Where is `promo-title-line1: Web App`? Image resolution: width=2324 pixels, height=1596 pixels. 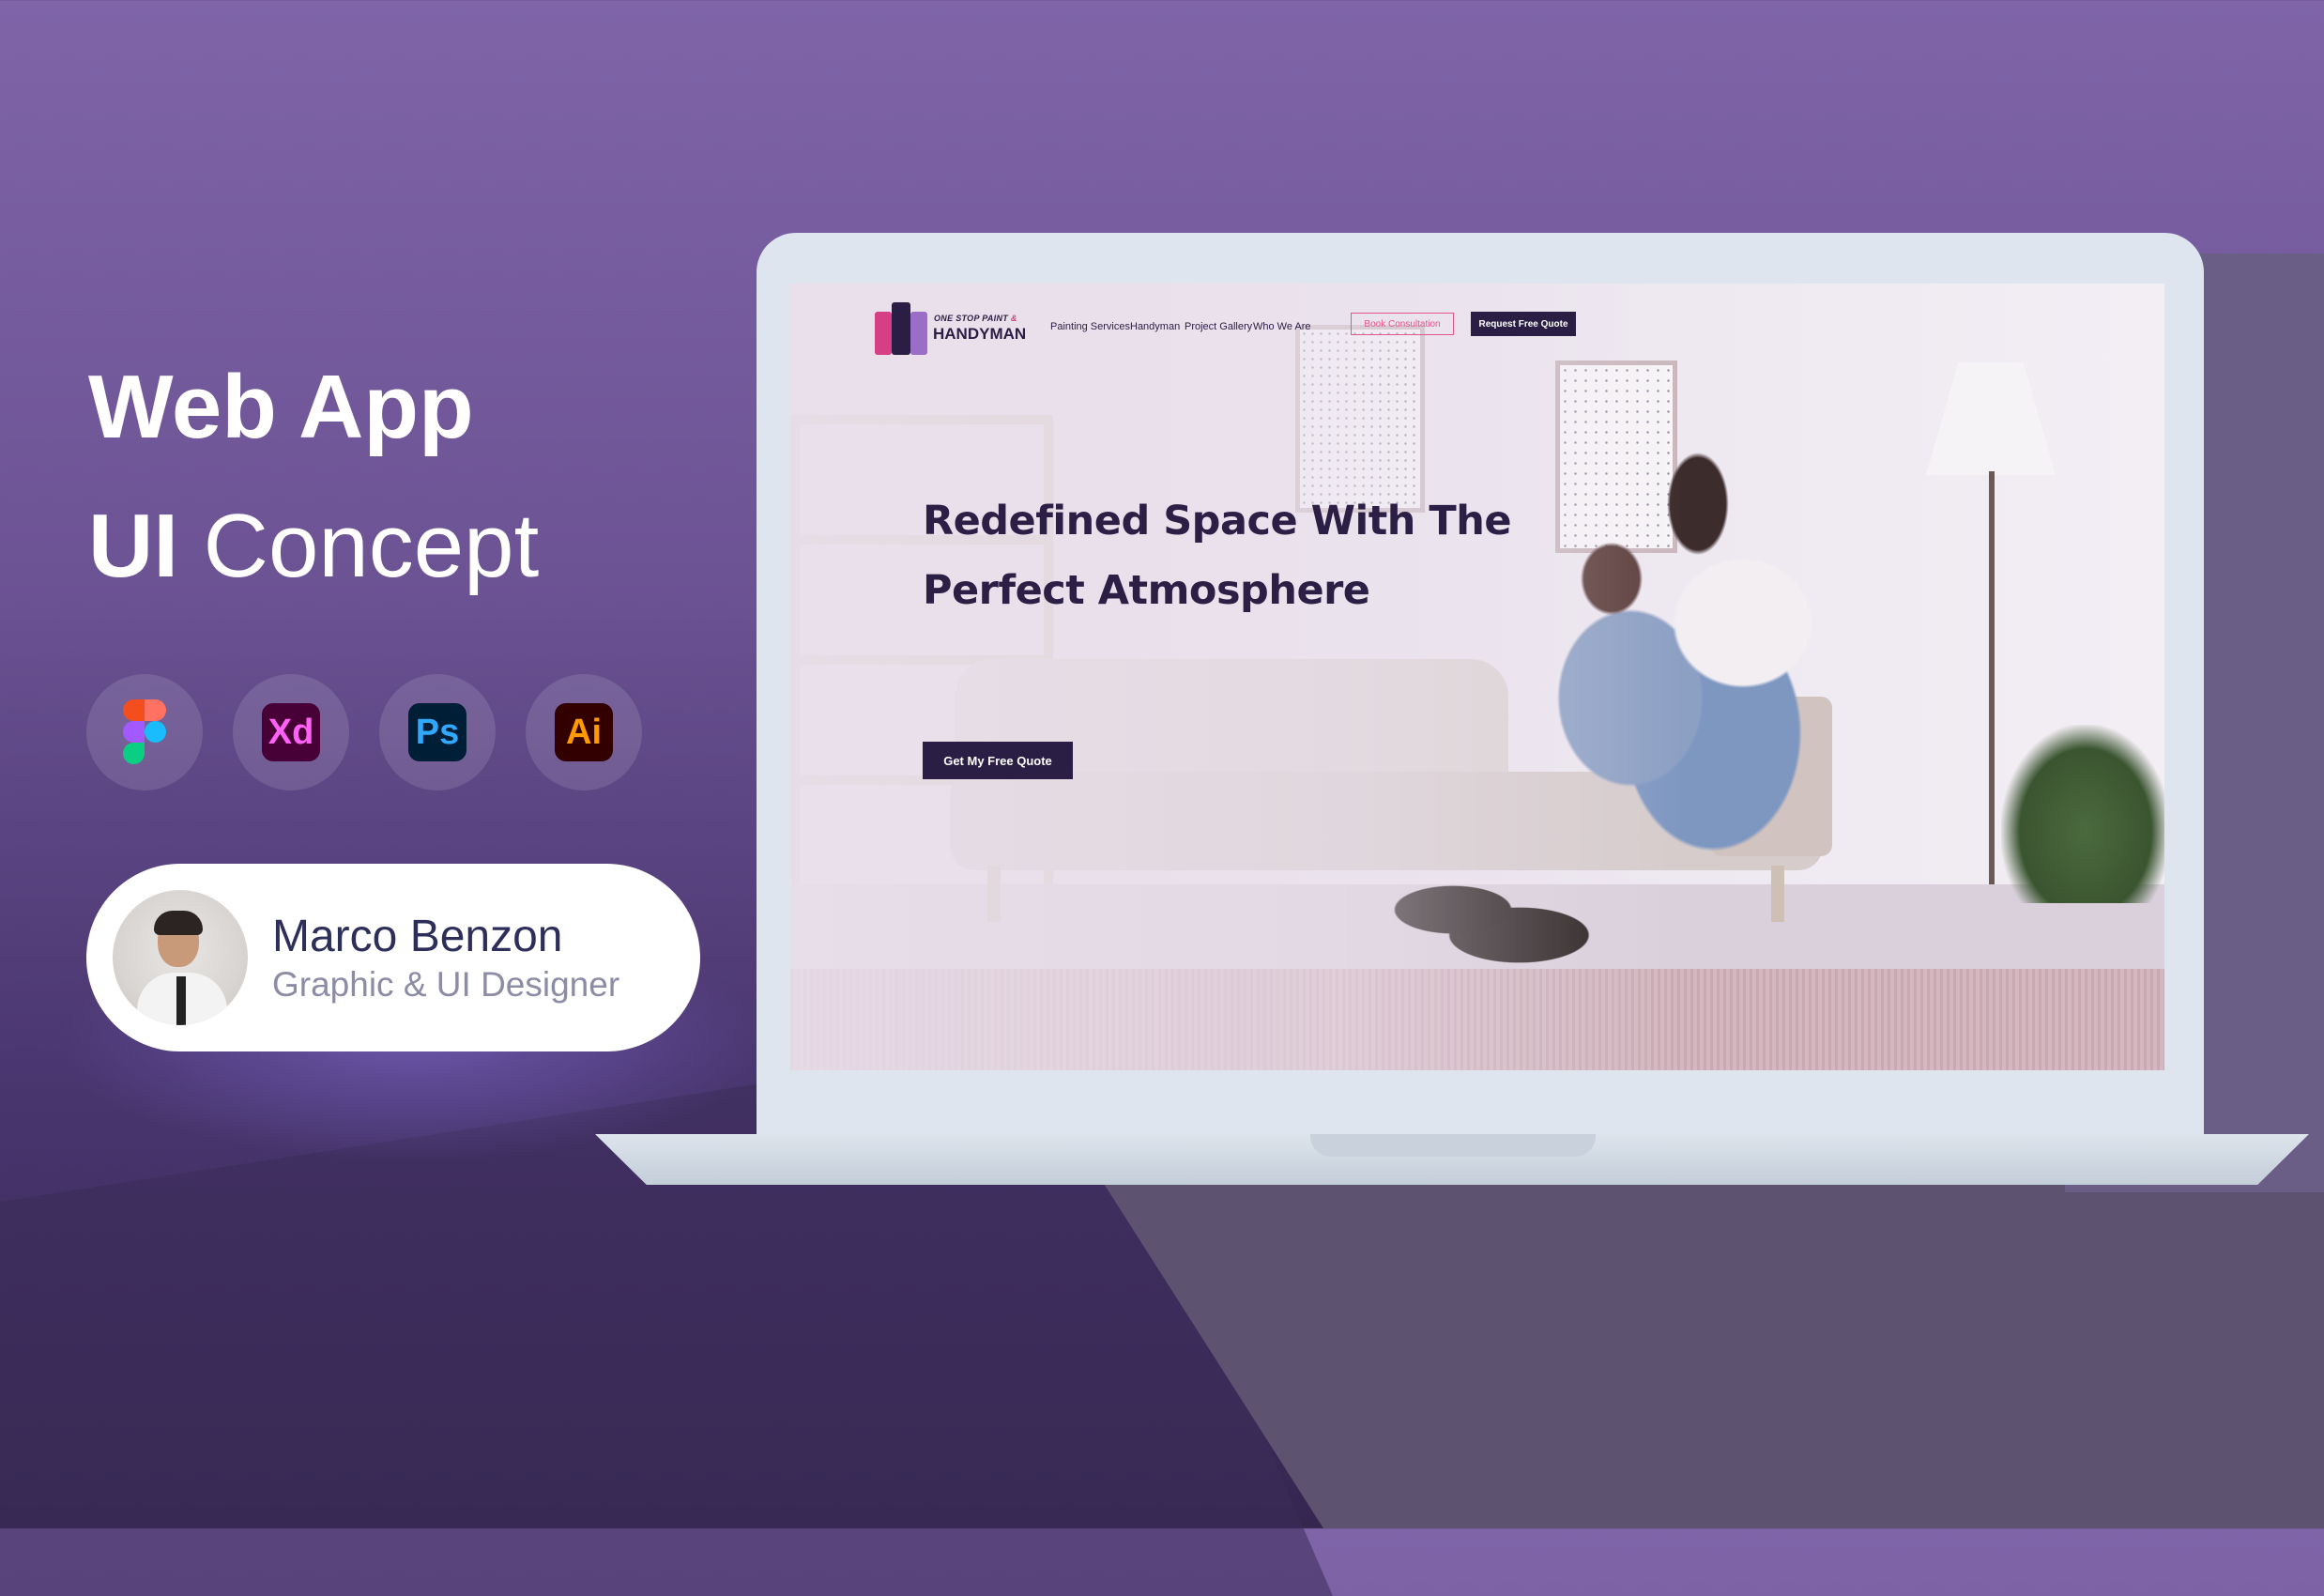
promo-title-line1: Web App is located at coordinates (281, 407).